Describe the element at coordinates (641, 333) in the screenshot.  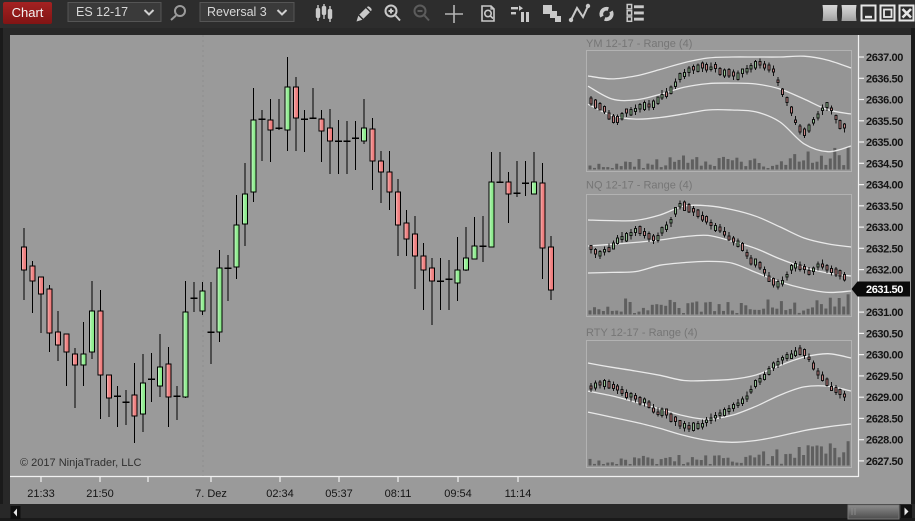
I see `svg-text: RTY 12-17 - Range (4)` at that location.